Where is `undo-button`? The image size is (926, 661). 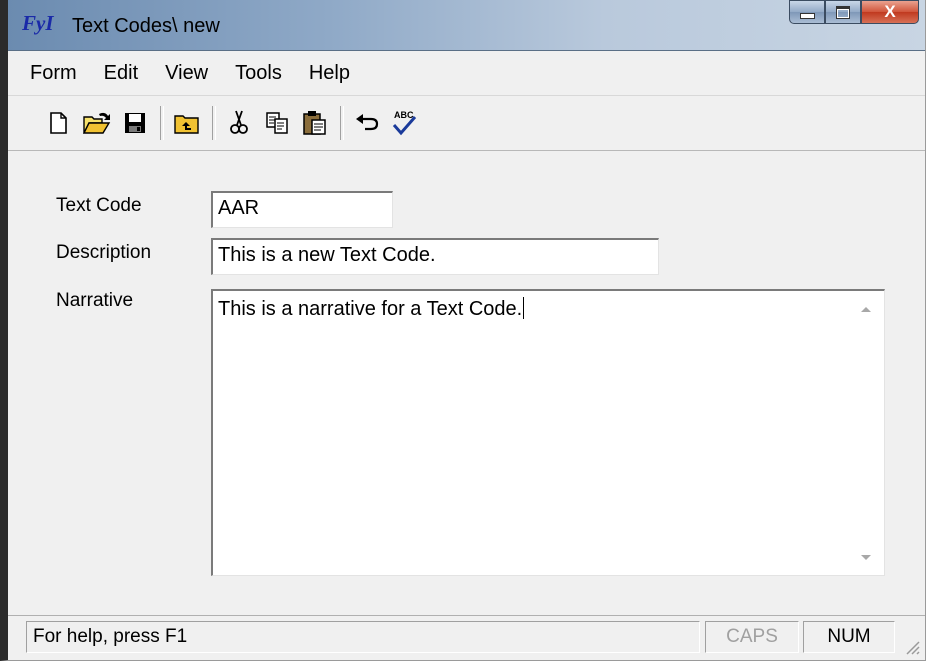 undo-button is located at coordinates (367, 123).